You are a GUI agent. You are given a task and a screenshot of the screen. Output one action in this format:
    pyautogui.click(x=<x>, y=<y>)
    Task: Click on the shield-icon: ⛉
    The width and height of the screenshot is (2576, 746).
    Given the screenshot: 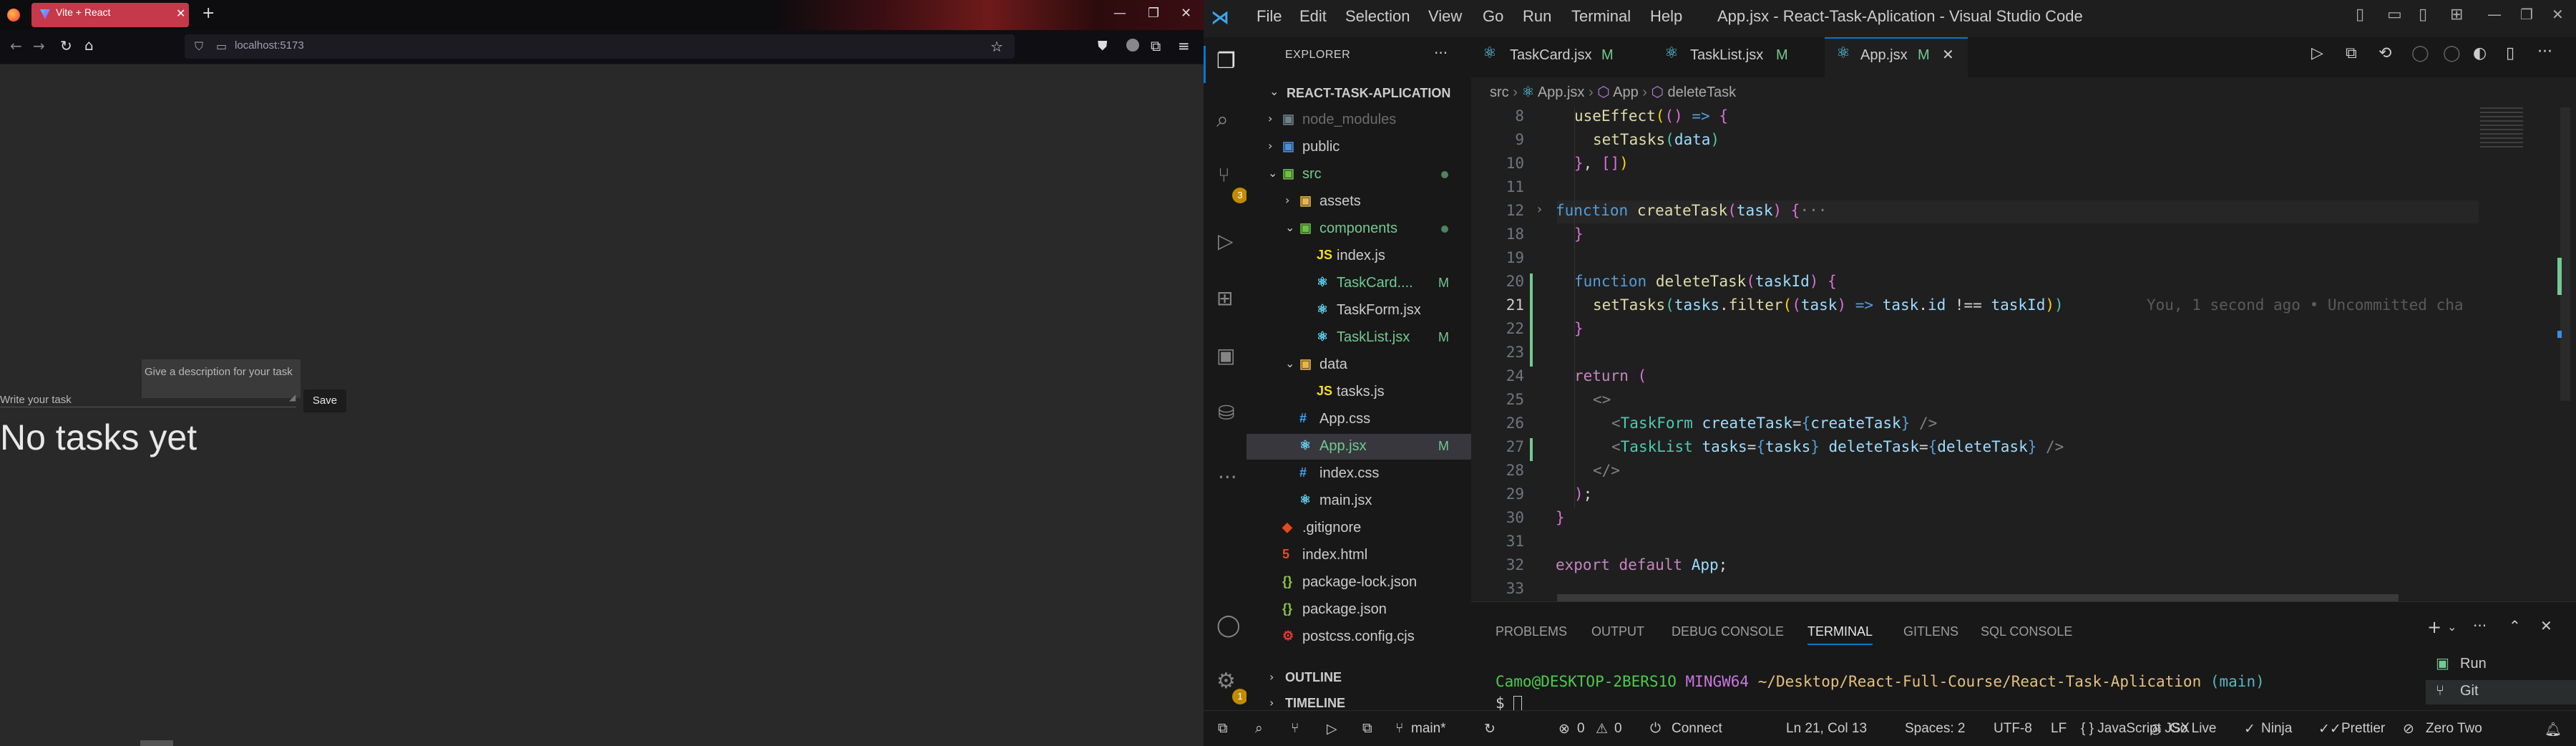 What is the action you would take?
    pyautogui.click(x=199, y=46)
    